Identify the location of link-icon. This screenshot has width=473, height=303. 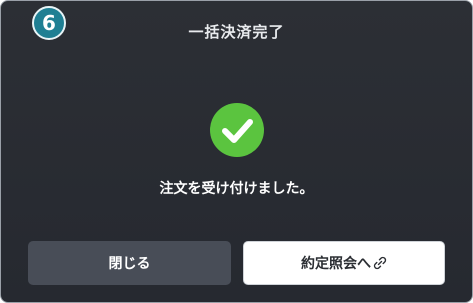
(380, 263).